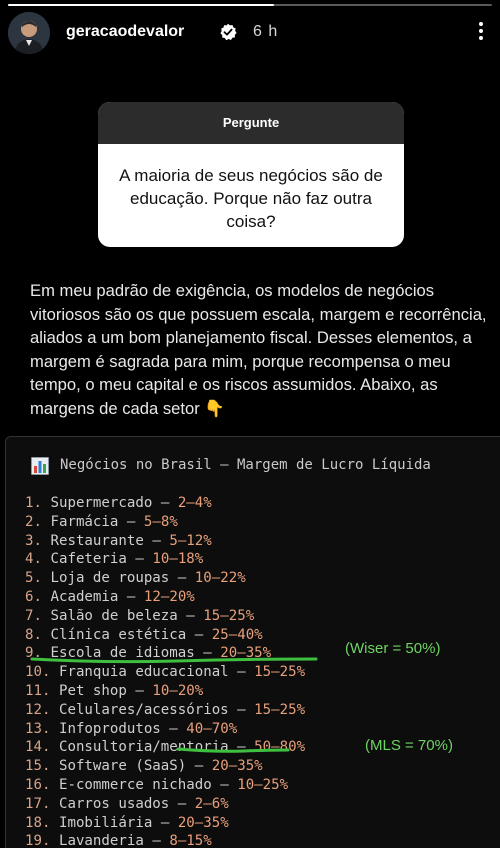  I want to click on list-item: 3. Restaurante — 5–12%, so click(165, 541).